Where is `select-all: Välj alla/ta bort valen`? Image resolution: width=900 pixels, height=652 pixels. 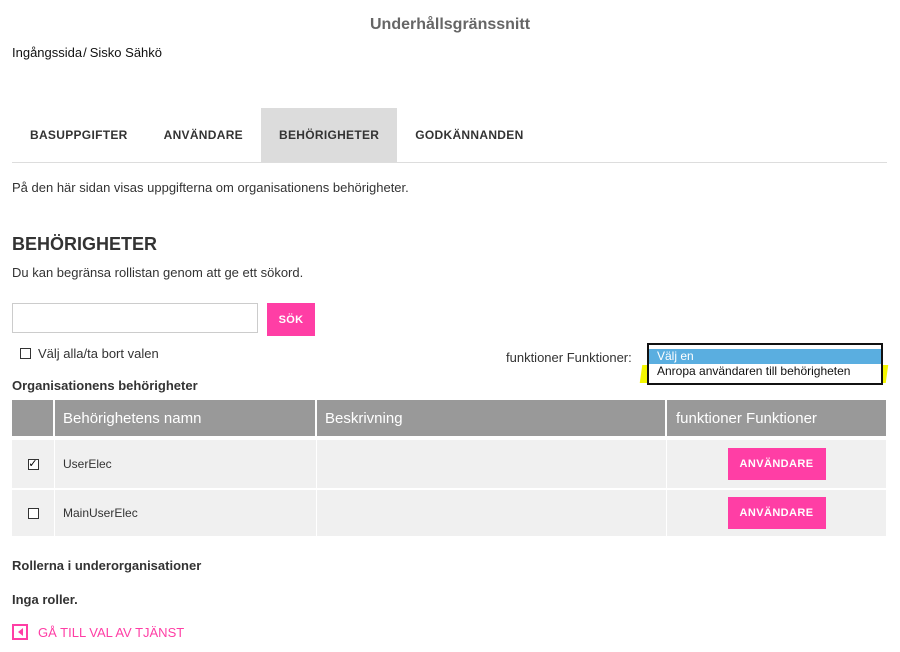
select-all: Välj alla/ta bort valen is located at coordinates (89, 353).